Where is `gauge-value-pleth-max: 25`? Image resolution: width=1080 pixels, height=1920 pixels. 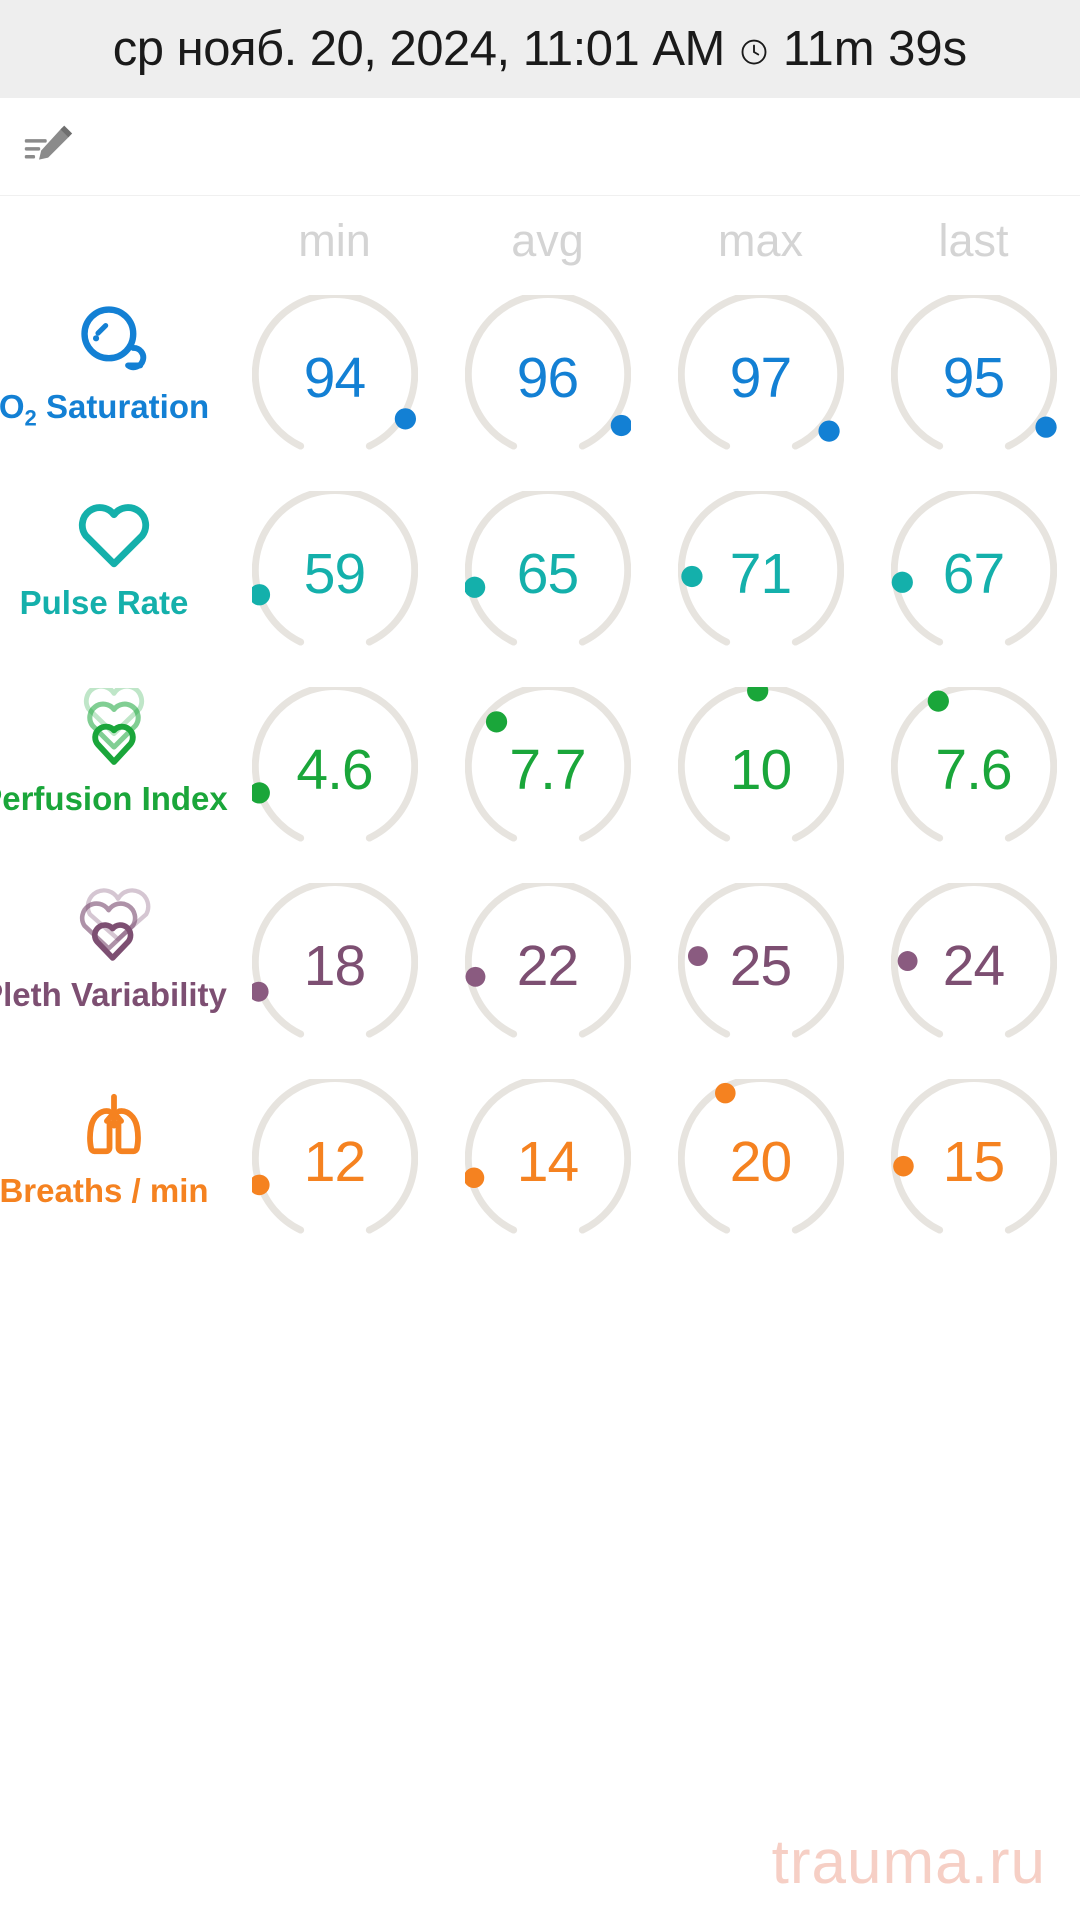
gauge-value-pleth-max: 25 is located at coordinates (760, 966).